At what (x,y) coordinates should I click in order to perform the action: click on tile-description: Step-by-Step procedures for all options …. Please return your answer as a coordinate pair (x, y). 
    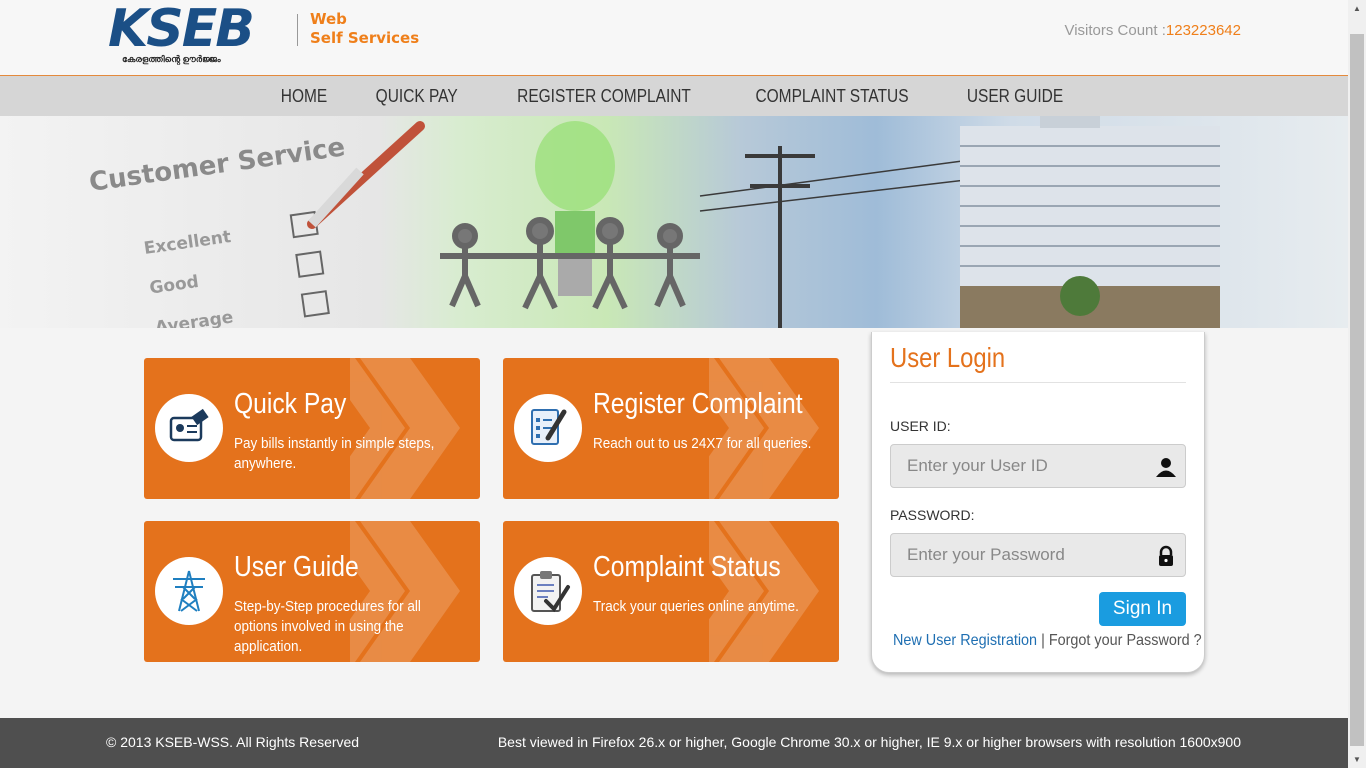
    Looking at the image, I should click on (327, 626).